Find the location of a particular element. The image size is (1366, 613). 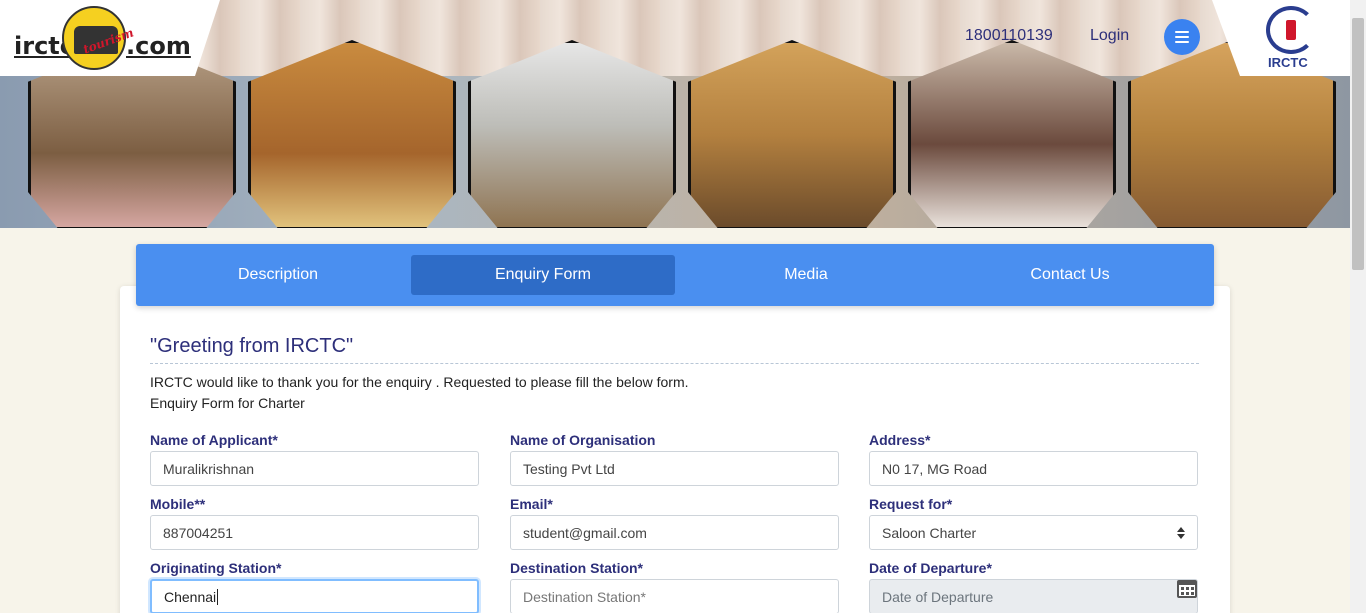

applicant-name-input: Muralikrishnan is located at coordinates (314, 468).